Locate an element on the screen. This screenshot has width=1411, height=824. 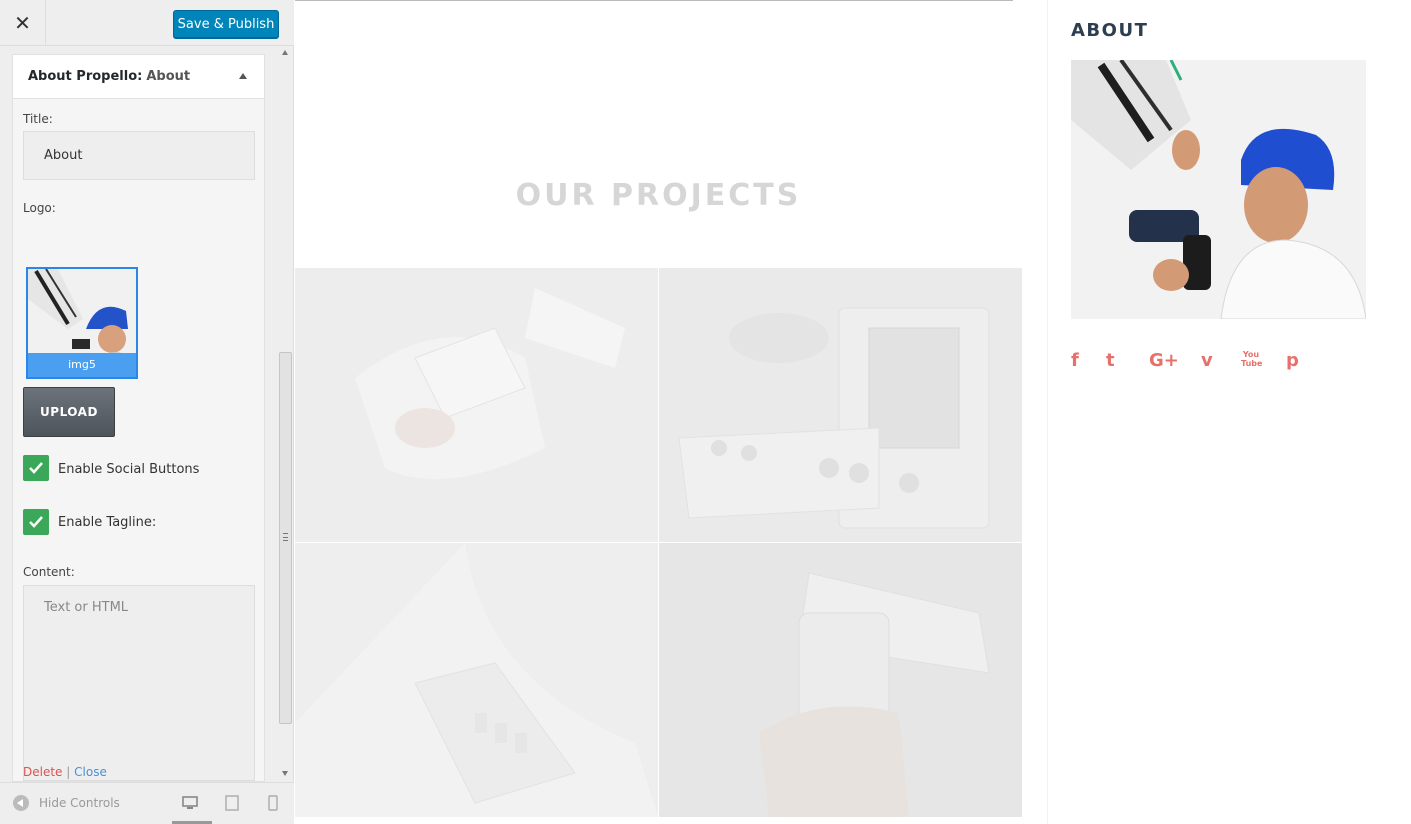
pinterest-icon: p is located at coordinates (1292, 360).